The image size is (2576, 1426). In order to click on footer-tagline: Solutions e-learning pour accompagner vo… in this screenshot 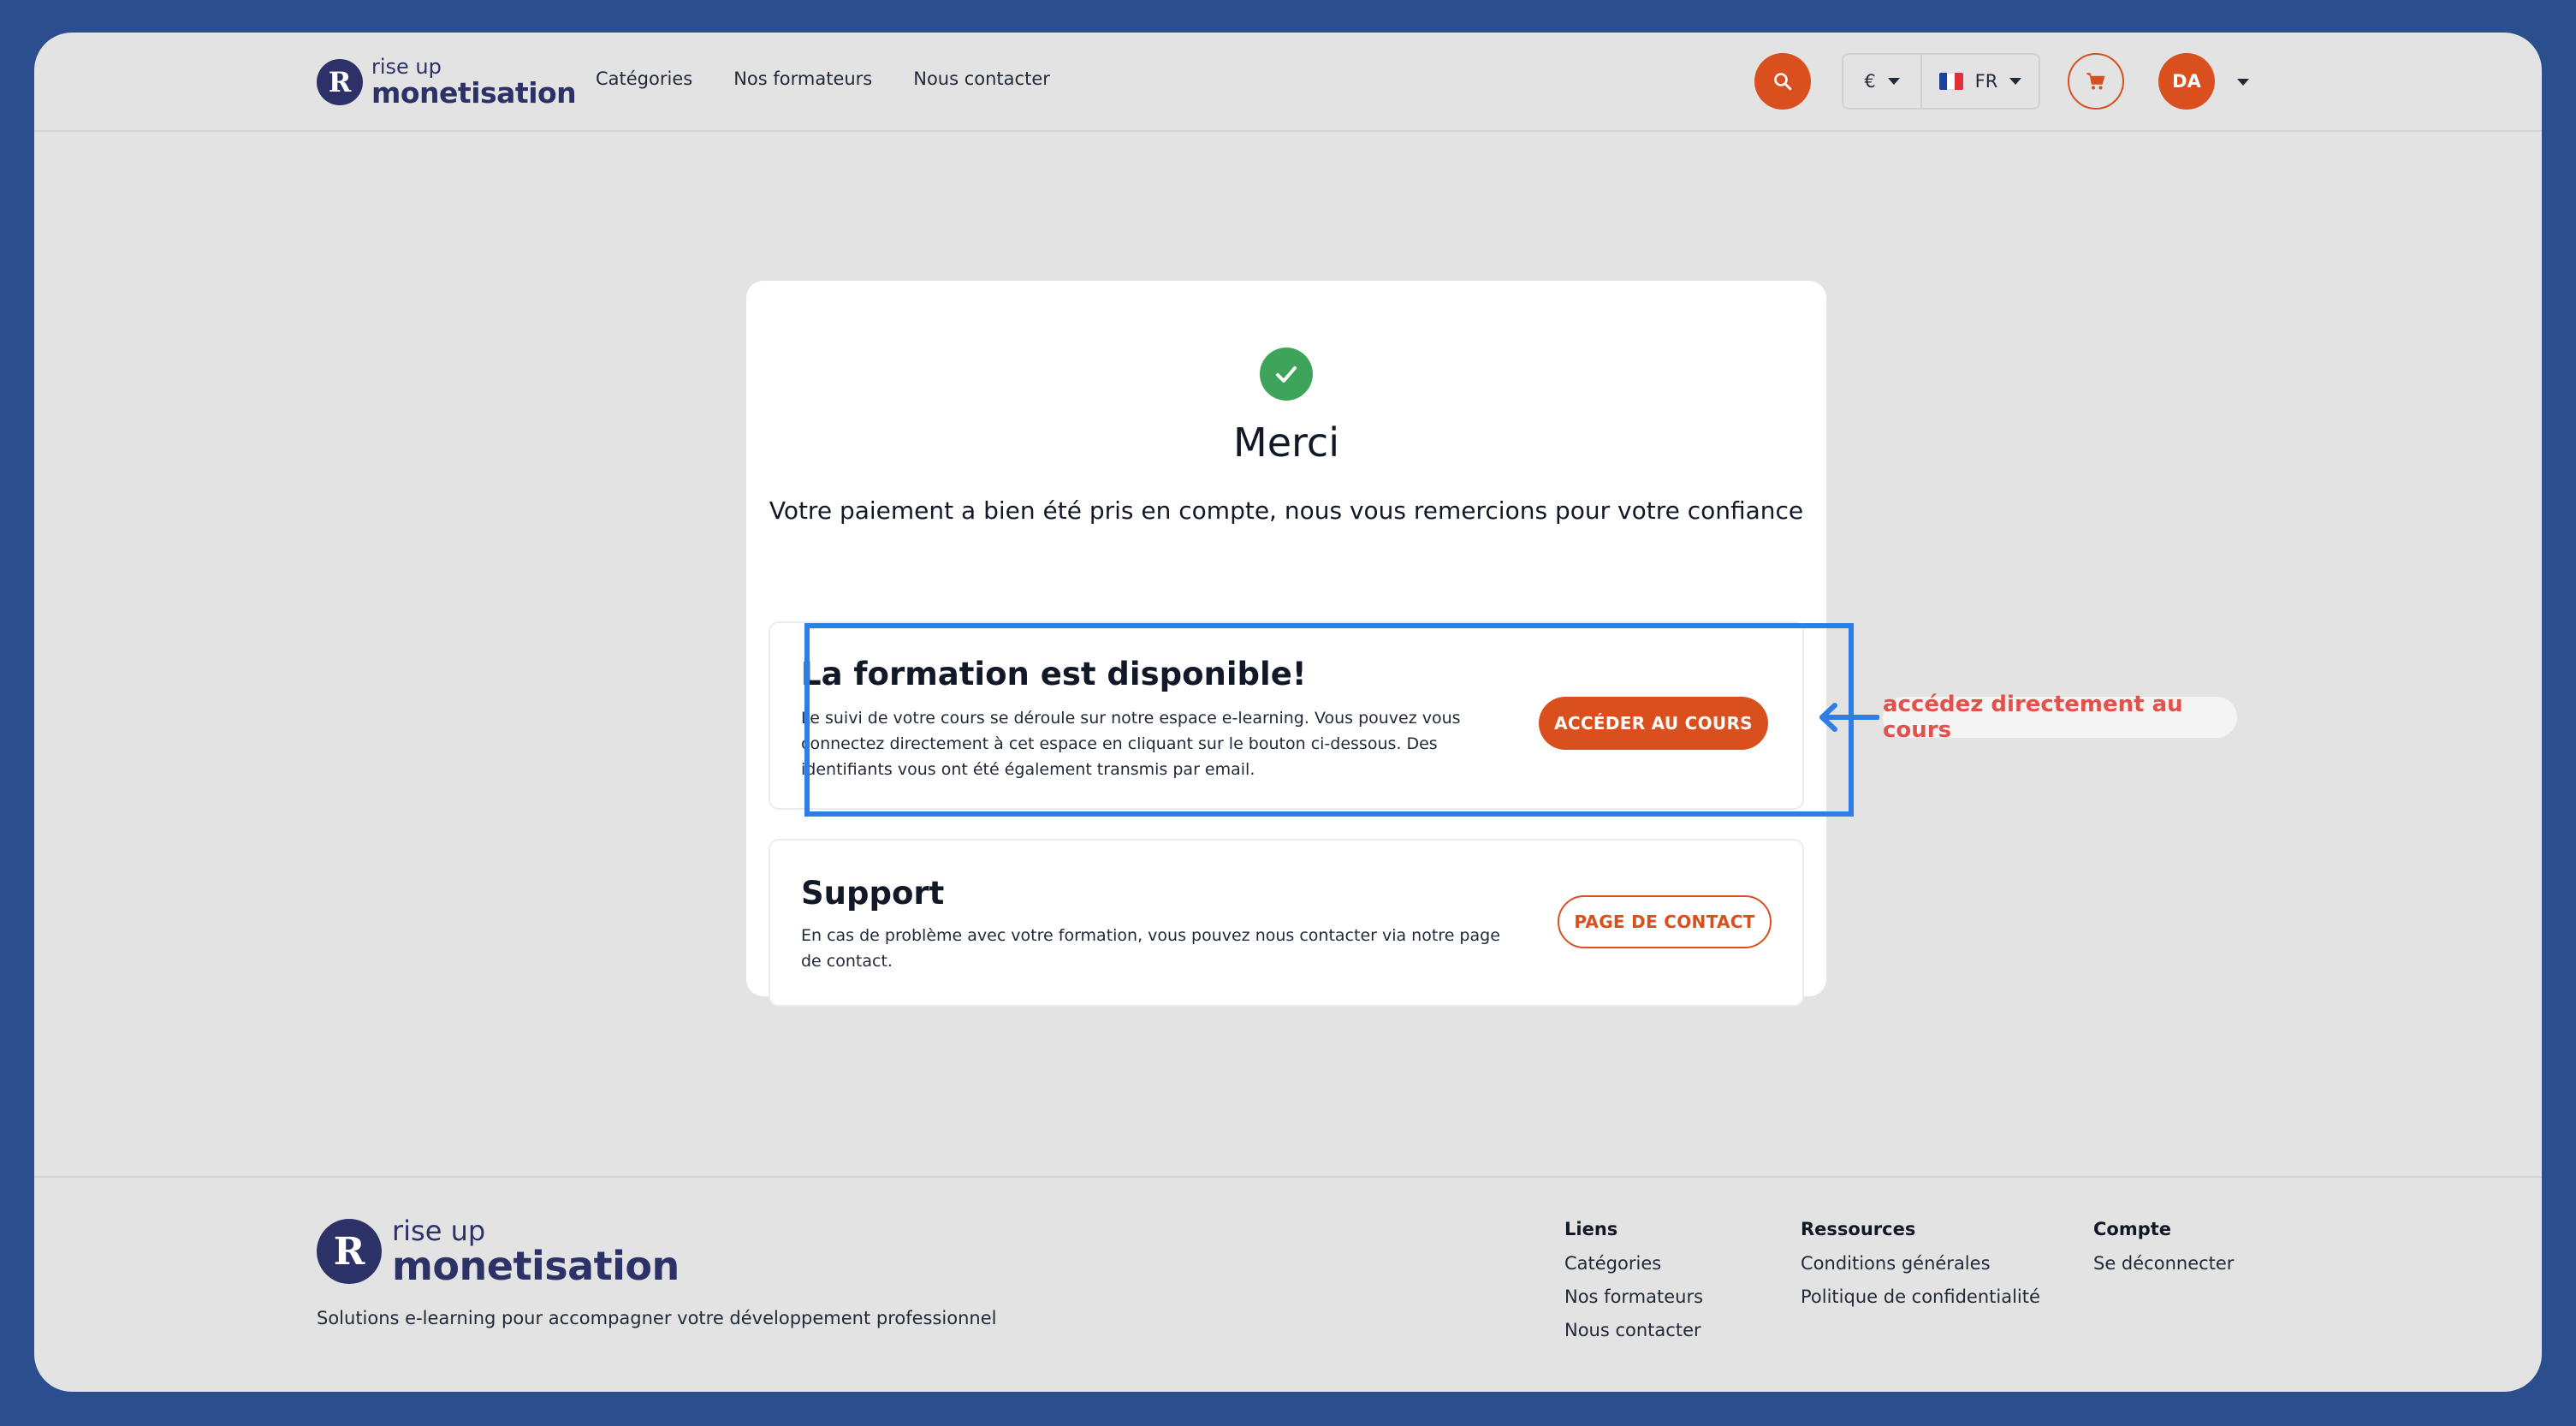, I will do `click(657, 1318)`.